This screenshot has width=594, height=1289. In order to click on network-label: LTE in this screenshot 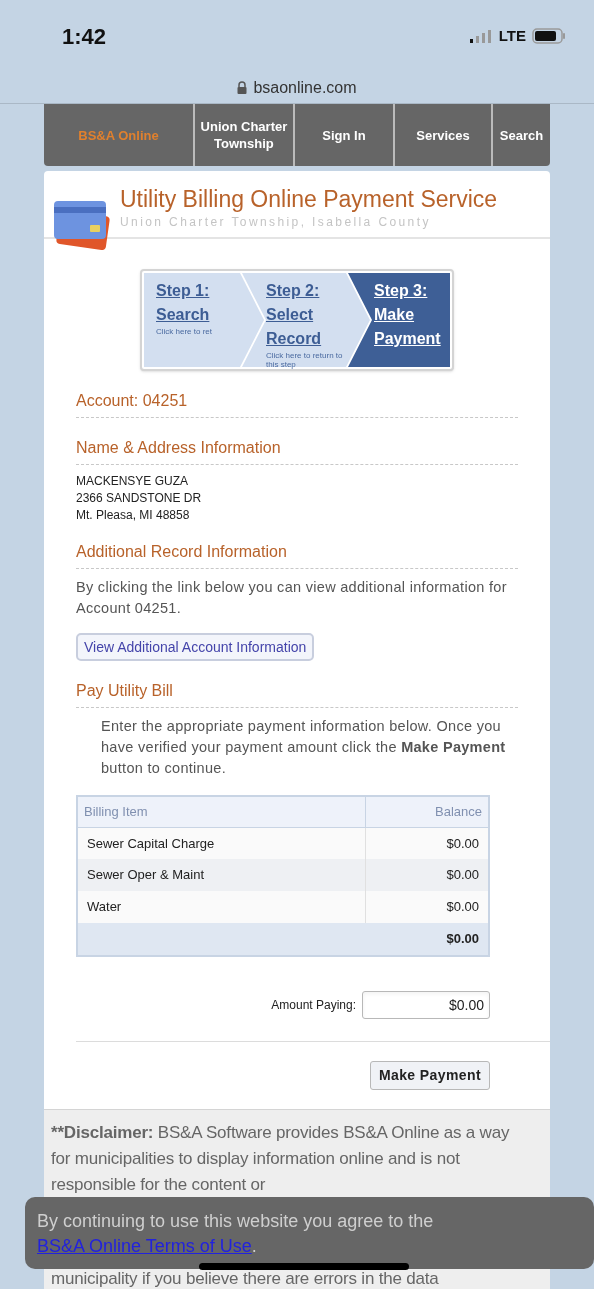, I will do `click(512, 35)`.